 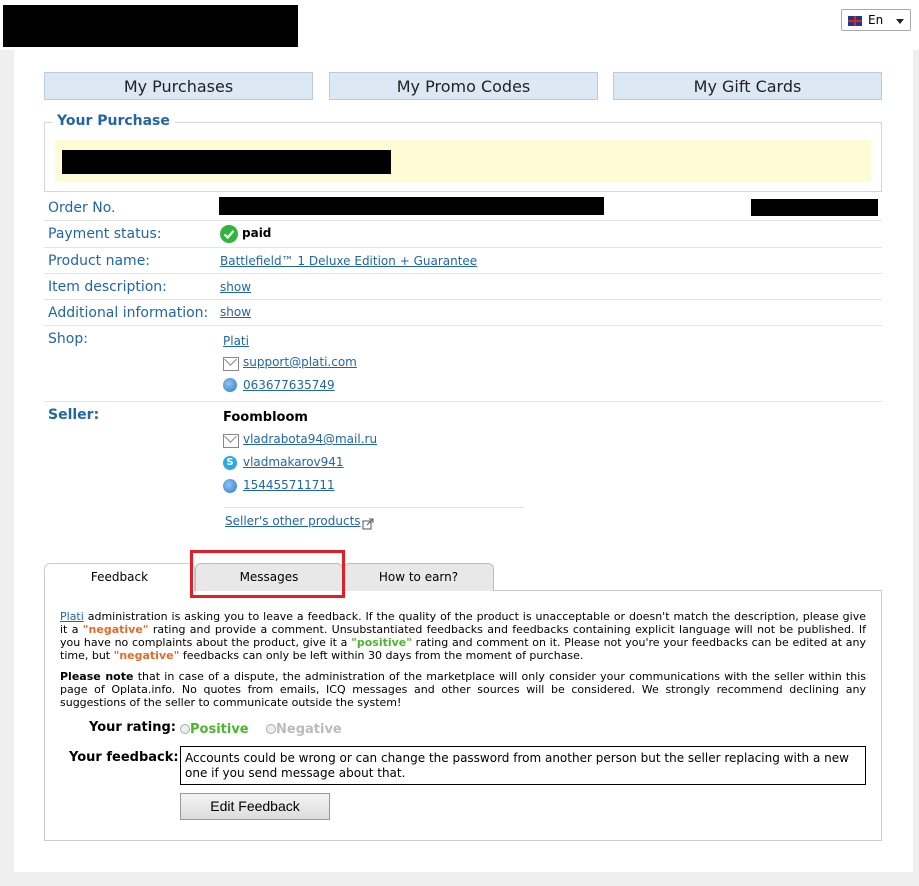 I want to click on shop-email-link: support@plati.com, so click(x=300, y=362).